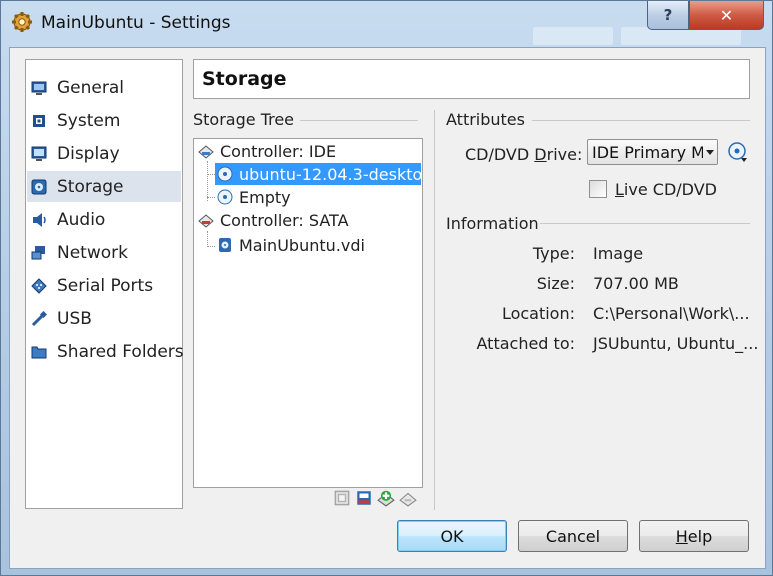 This screenshot has height=576, width=773. I want to click on live-cd-label: Live CD/DVD, so click(666, 189).